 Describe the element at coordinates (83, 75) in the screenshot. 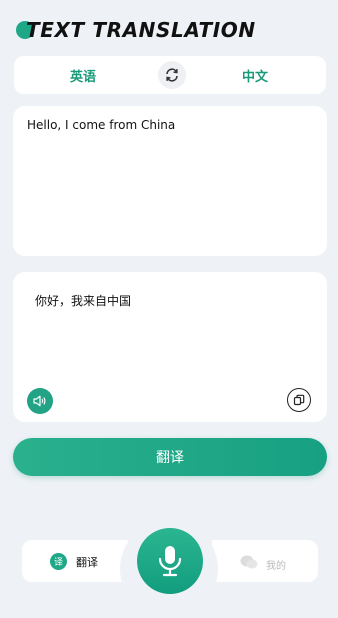

I see `source-language-button: 英语` at that location.